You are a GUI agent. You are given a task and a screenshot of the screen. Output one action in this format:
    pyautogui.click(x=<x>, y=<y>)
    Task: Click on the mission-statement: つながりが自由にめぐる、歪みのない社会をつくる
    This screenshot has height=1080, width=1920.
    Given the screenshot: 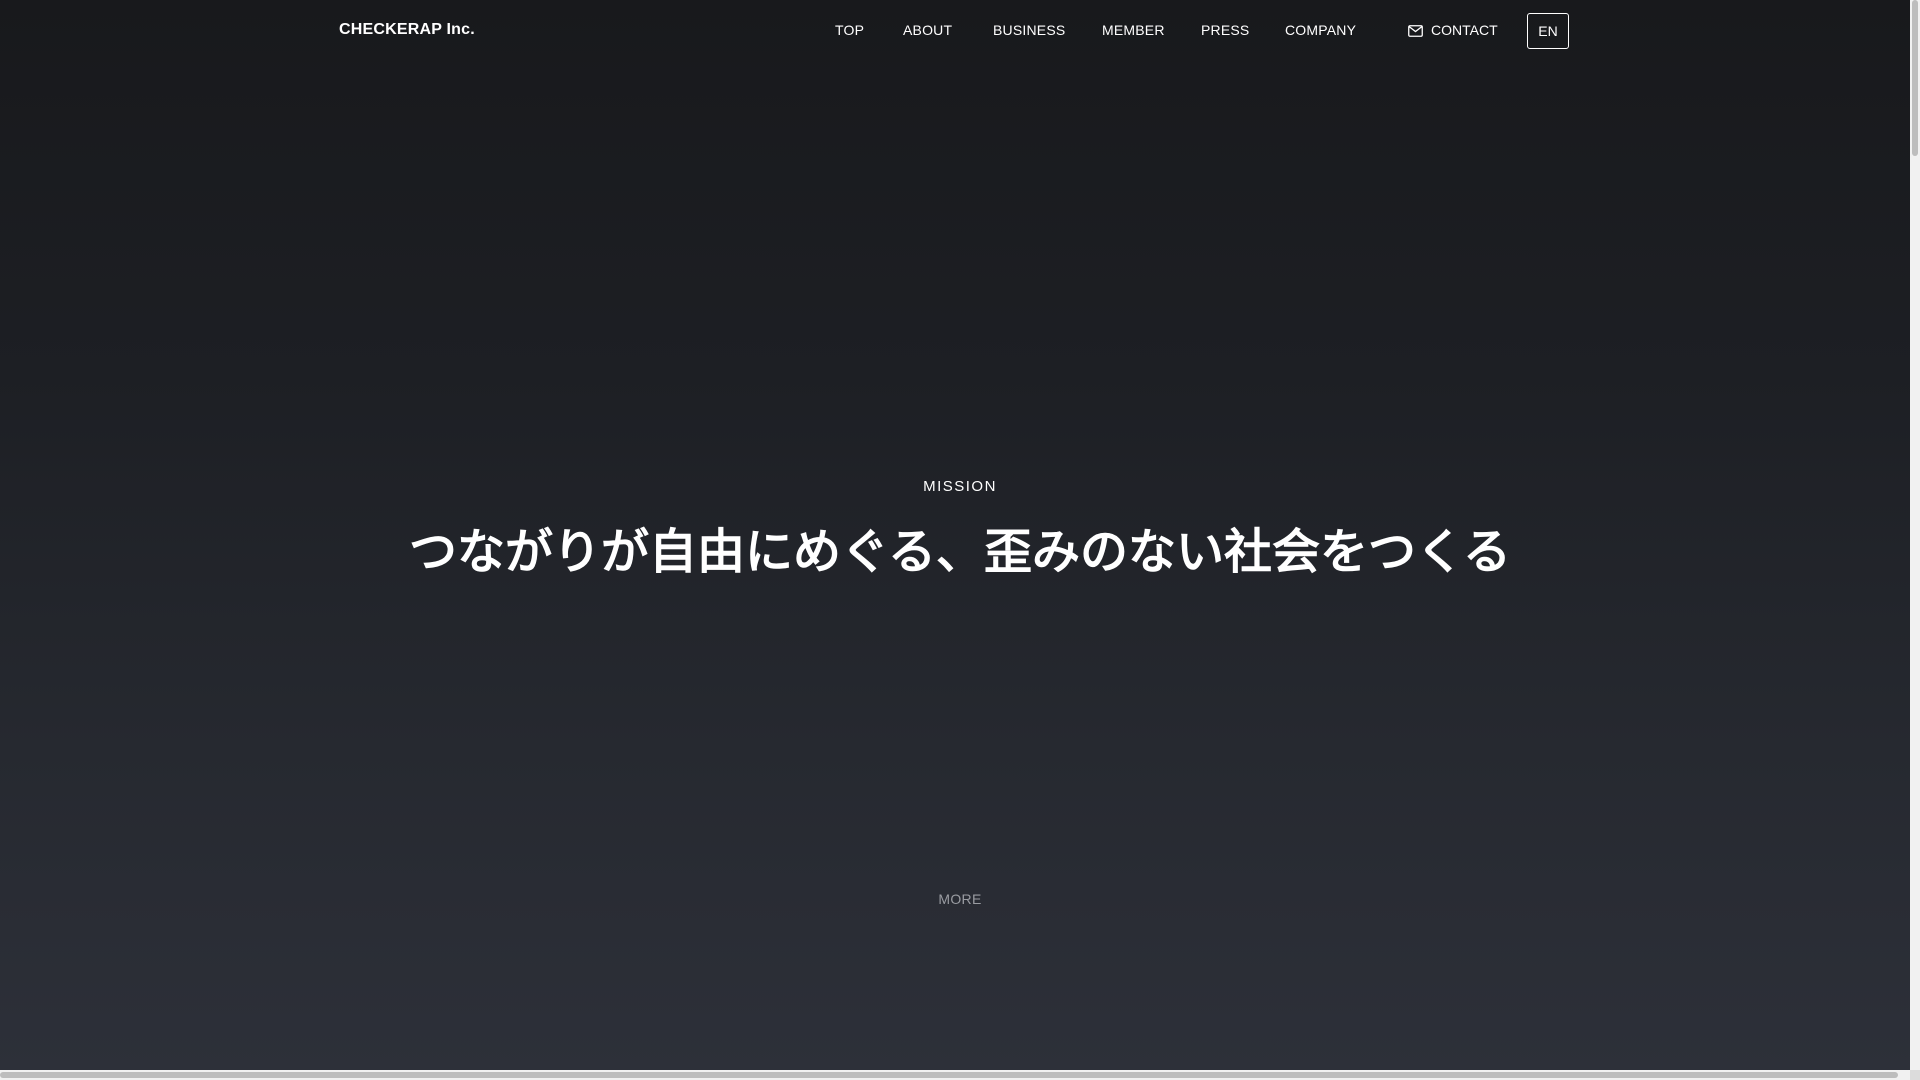 What is the action you would take?
    pyautogui.click(x=960, y=552)
    